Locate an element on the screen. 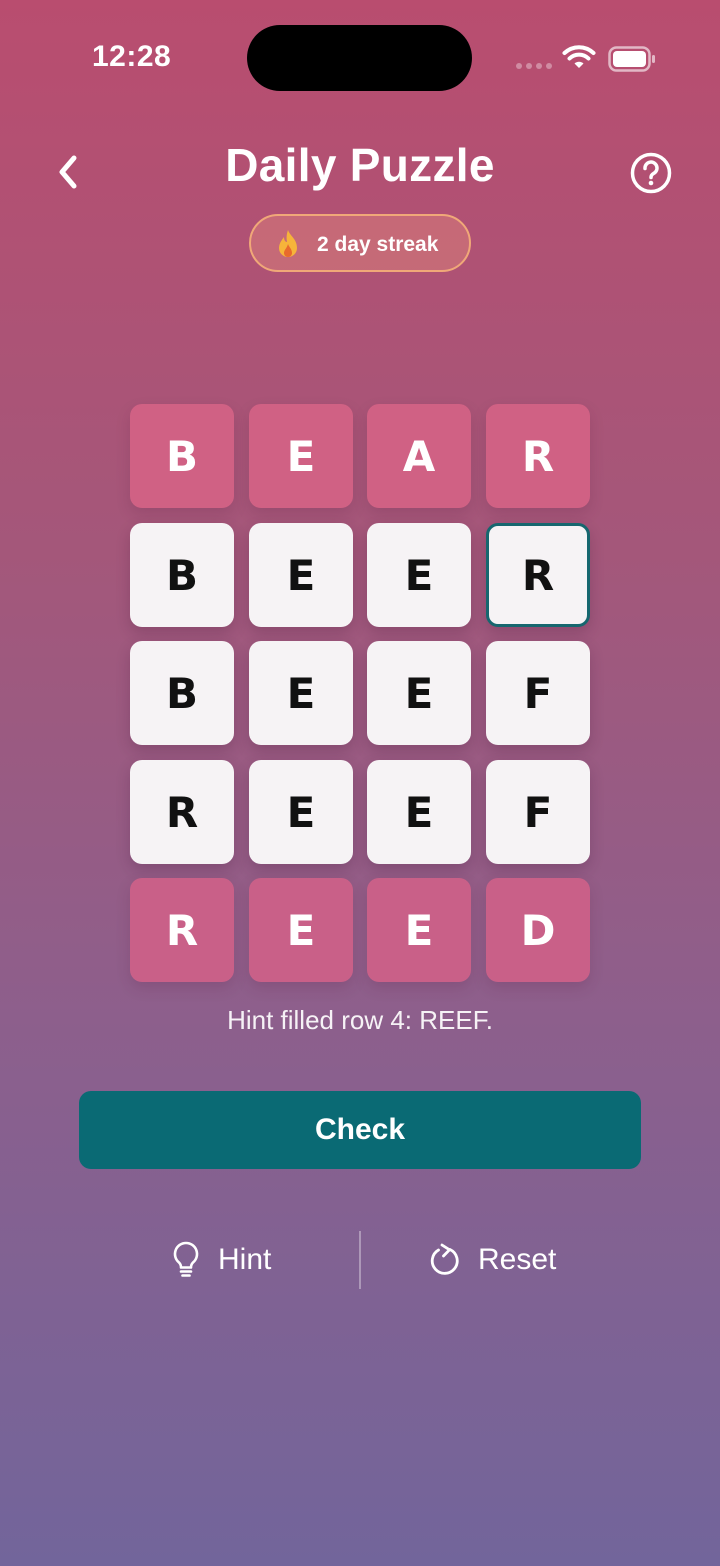  dynamic-island is located at coordinates (359, 58).